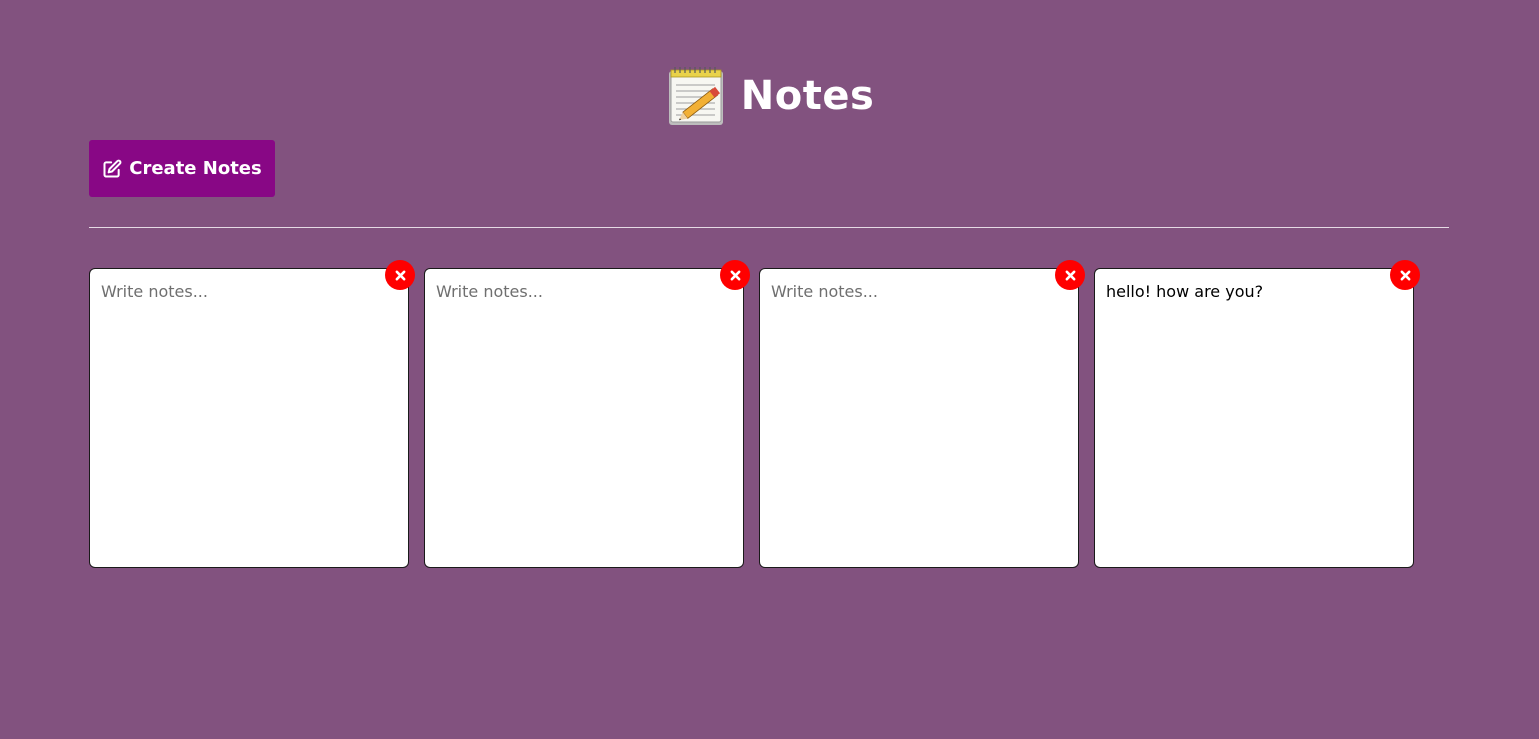  I want to click on page-header: Notes, so click(769, 96).